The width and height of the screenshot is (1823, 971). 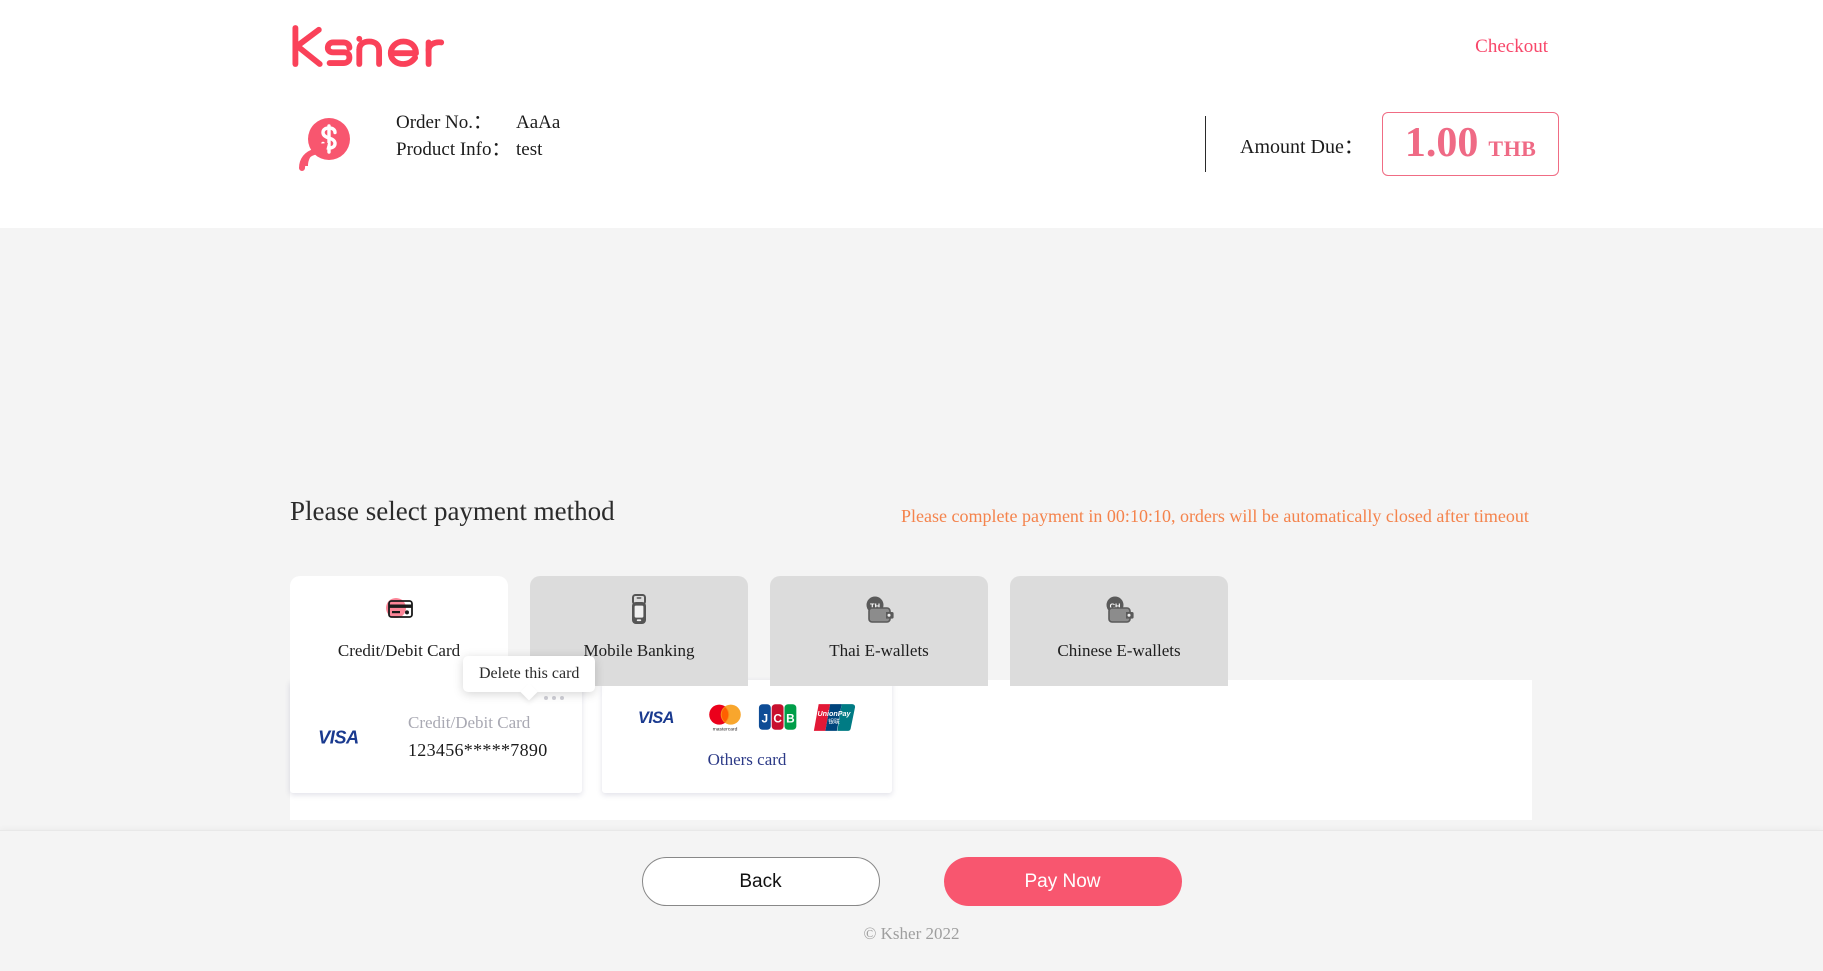 I want to click on tab-label: Mobile Banking, so click(x=639, y=650).